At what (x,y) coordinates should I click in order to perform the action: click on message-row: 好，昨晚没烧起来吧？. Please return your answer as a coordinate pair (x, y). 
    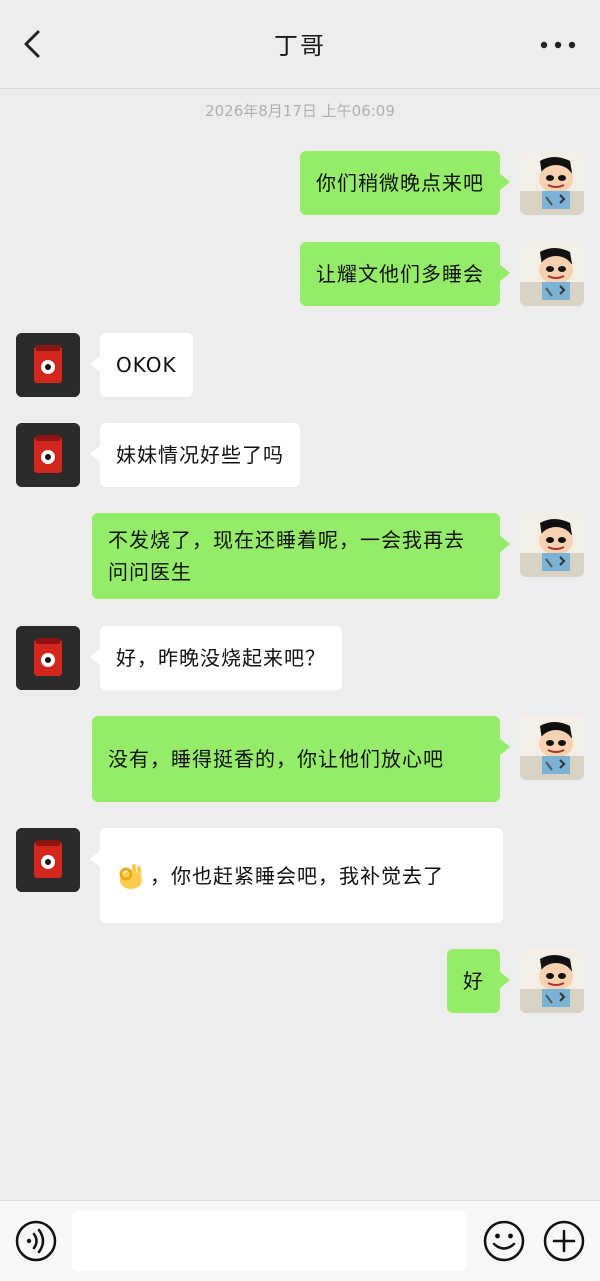
    Looking at the image, I should click on (300, 659).